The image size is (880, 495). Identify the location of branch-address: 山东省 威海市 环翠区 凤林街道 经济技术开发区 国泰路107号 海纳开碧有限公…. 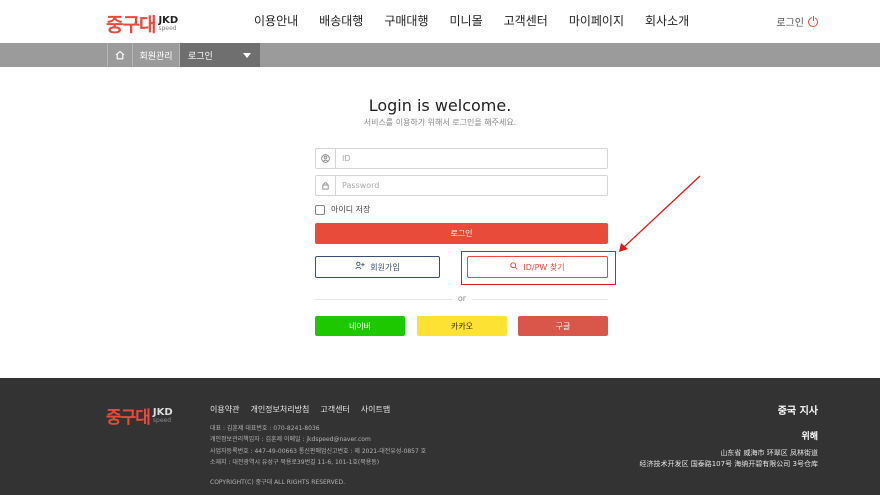
(729, 459).